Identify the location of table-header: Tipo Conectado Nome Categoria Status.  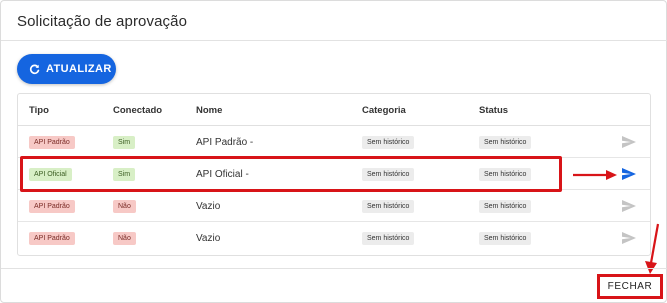
(334, 110).